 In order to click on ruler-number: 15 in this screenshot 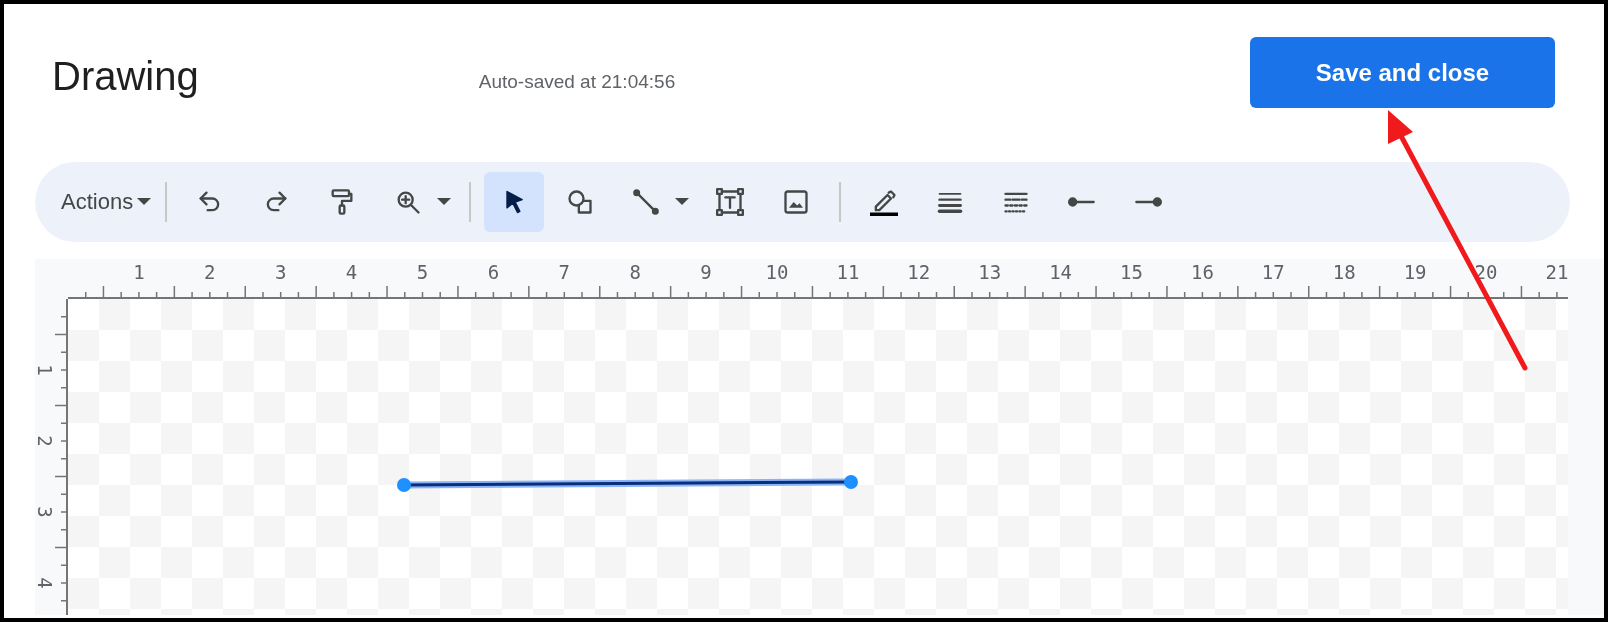, I will do `click(1131, 272)`.